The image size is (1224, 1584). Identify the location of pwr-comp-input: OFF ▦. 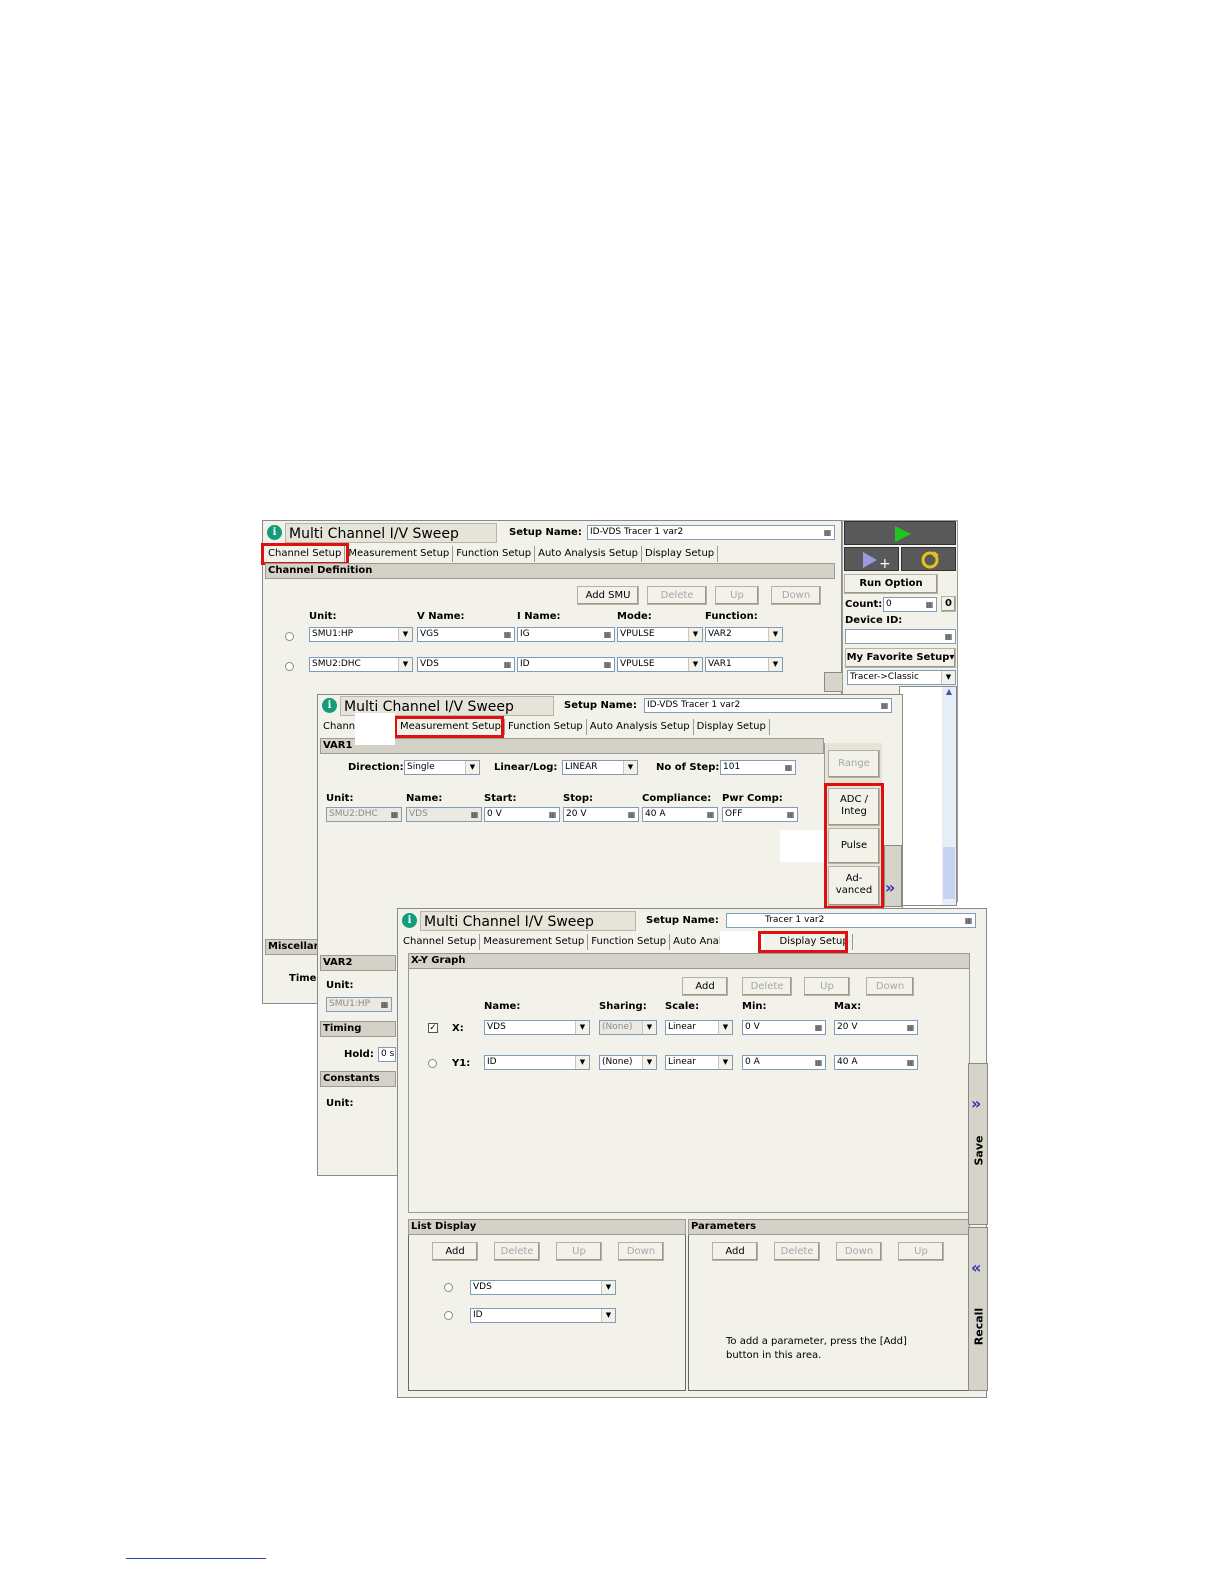
(760, 814).